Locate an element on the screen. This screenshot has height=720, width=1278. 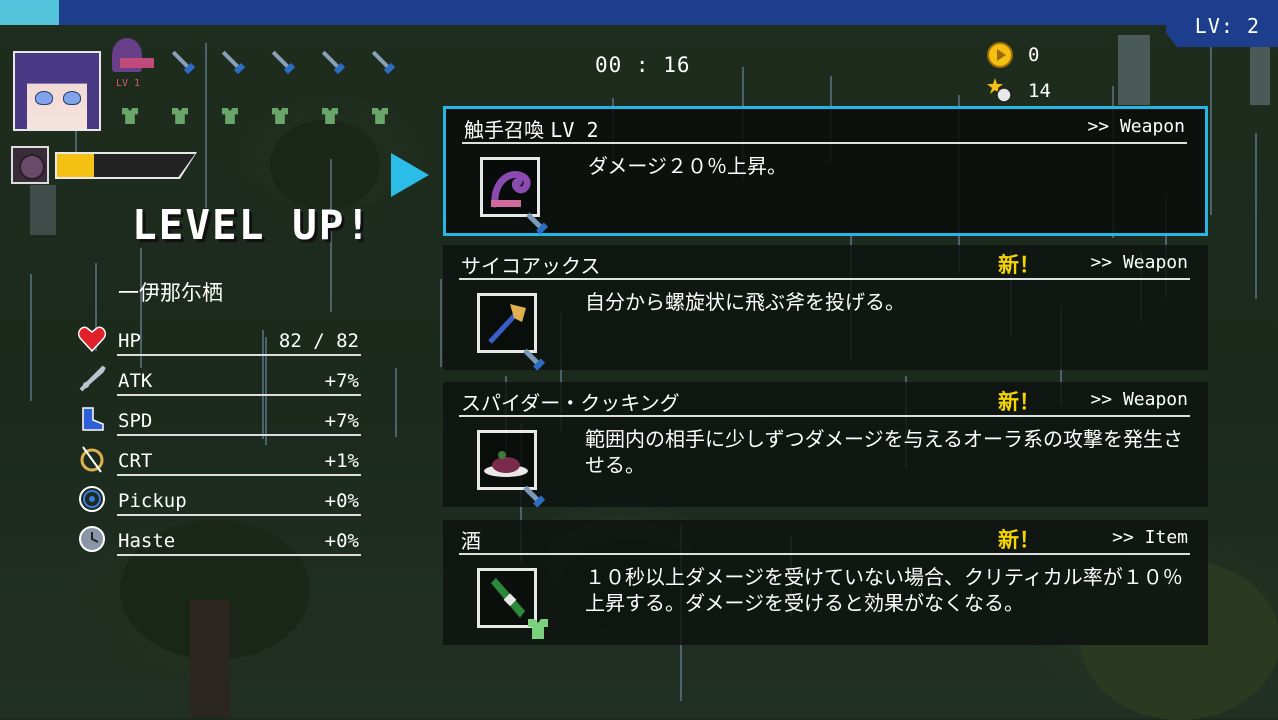
option-title: スパイダー・クッキング is located at coordinates (570, 403).